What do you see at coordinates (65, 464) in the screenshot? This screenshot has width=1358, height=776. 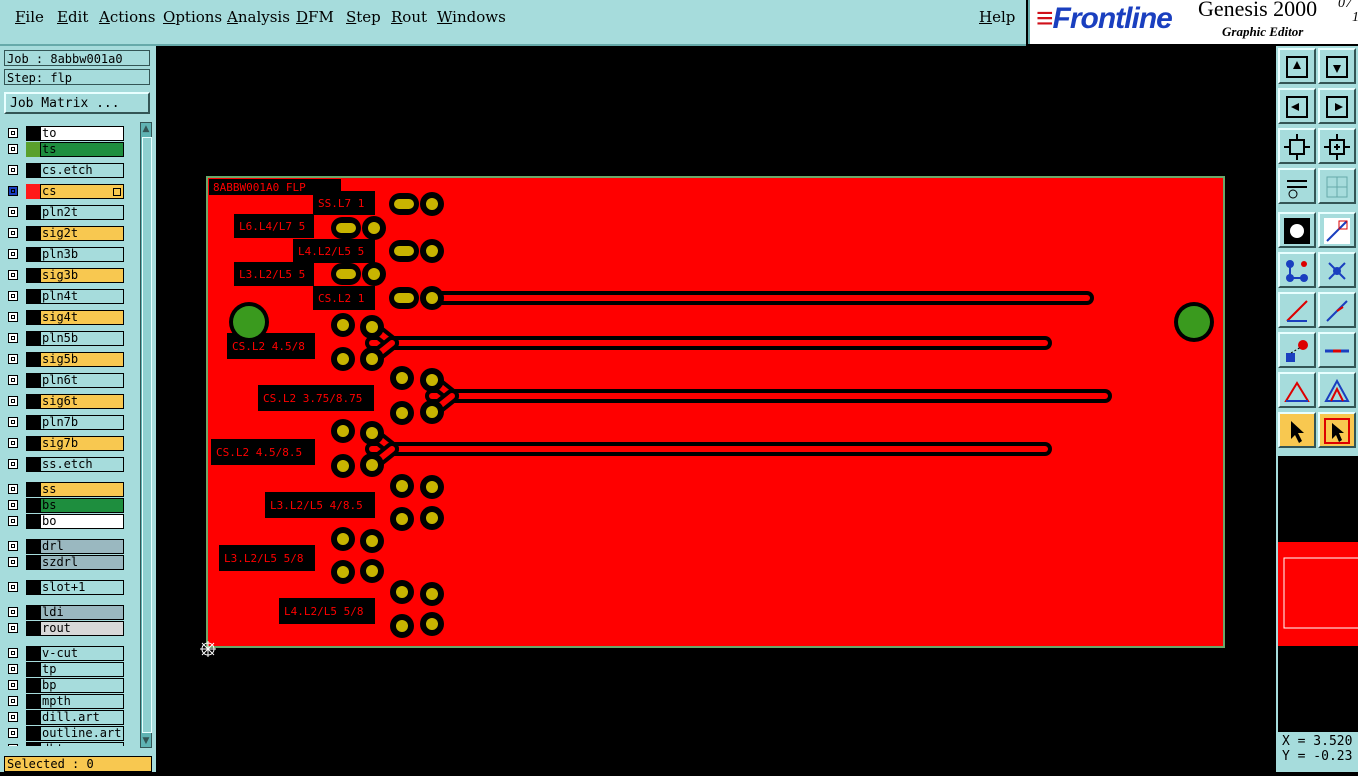 I see `layer-row-ss-etch: ss.etch` at bounding box center [65, 464].